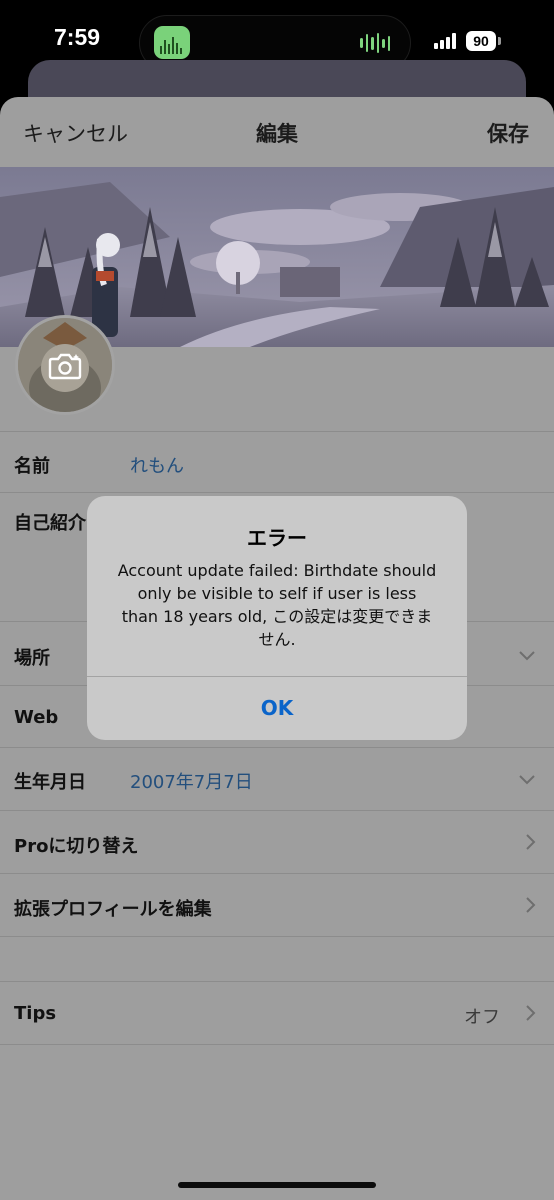 This screenshot has width=554, height=1200. I want to click on alert-title: エラー, so click(277, 538).